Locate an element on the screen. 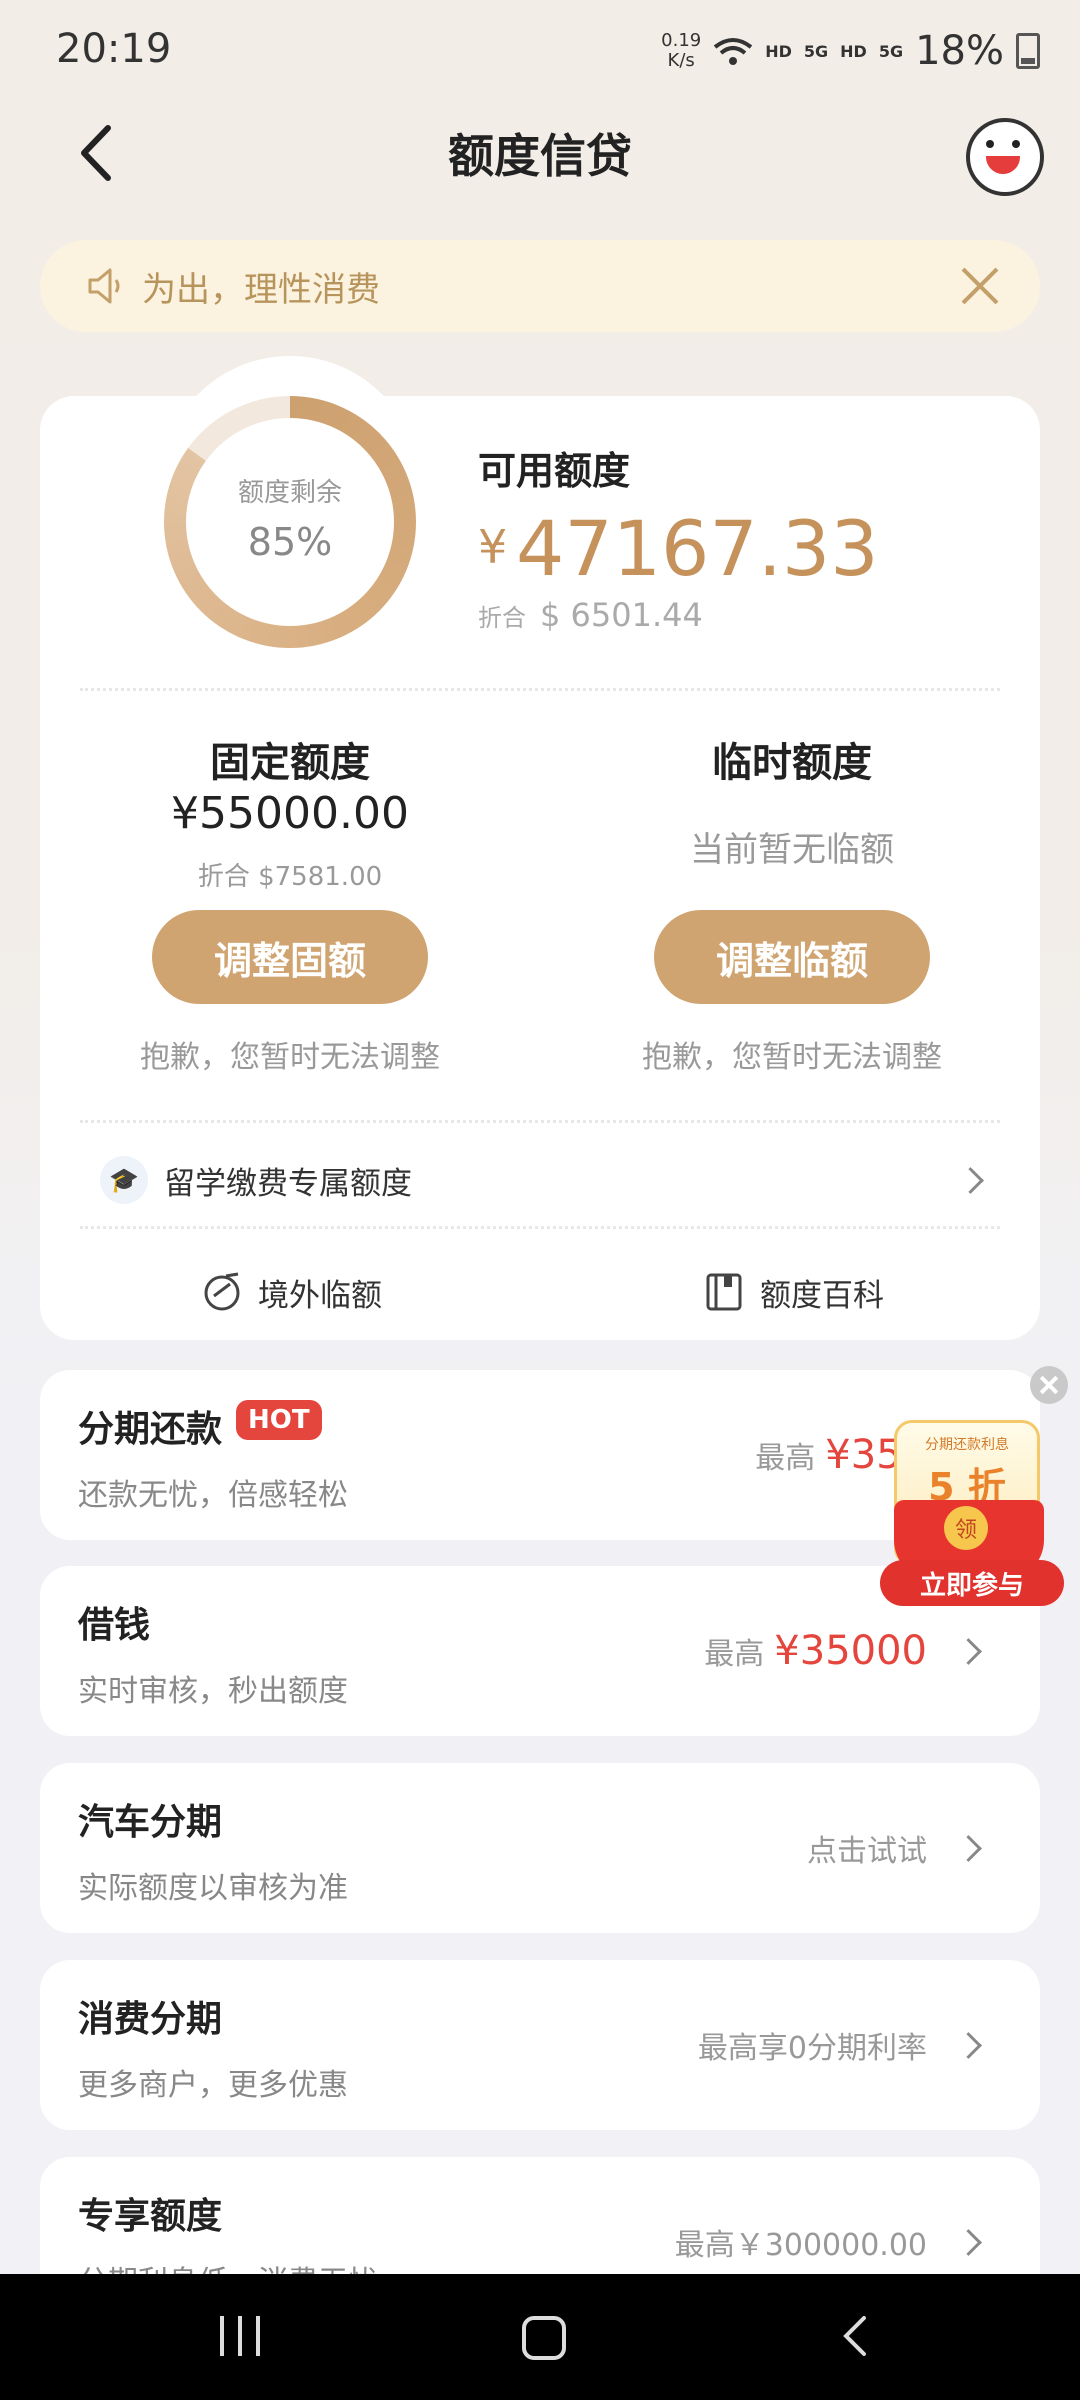  available-currency: ¥ is located at coordinates (493, 547).